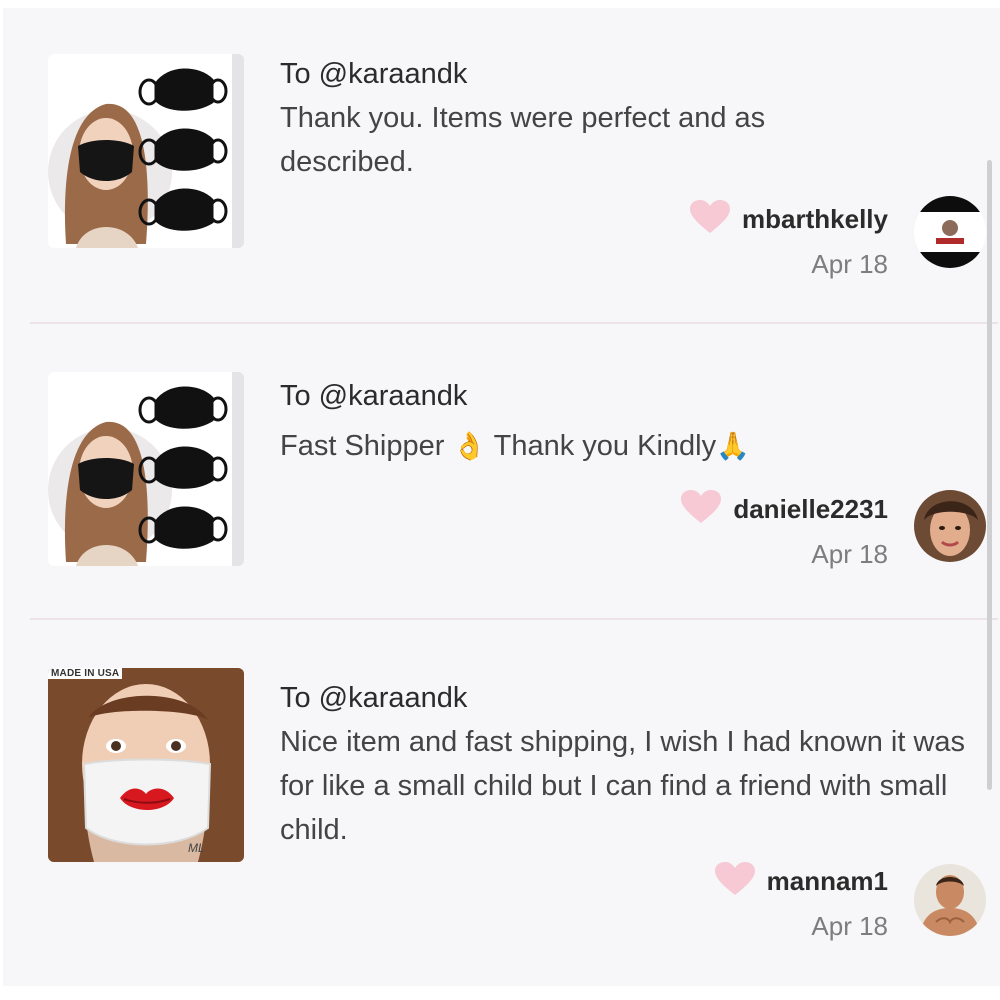 This screenshot has width=1000, height=1000. What do you see at coordinates (801, 902) in the screenshot?
I see `reviewer-info: mannam1 Apr 18` at bounding box center [801, 902].